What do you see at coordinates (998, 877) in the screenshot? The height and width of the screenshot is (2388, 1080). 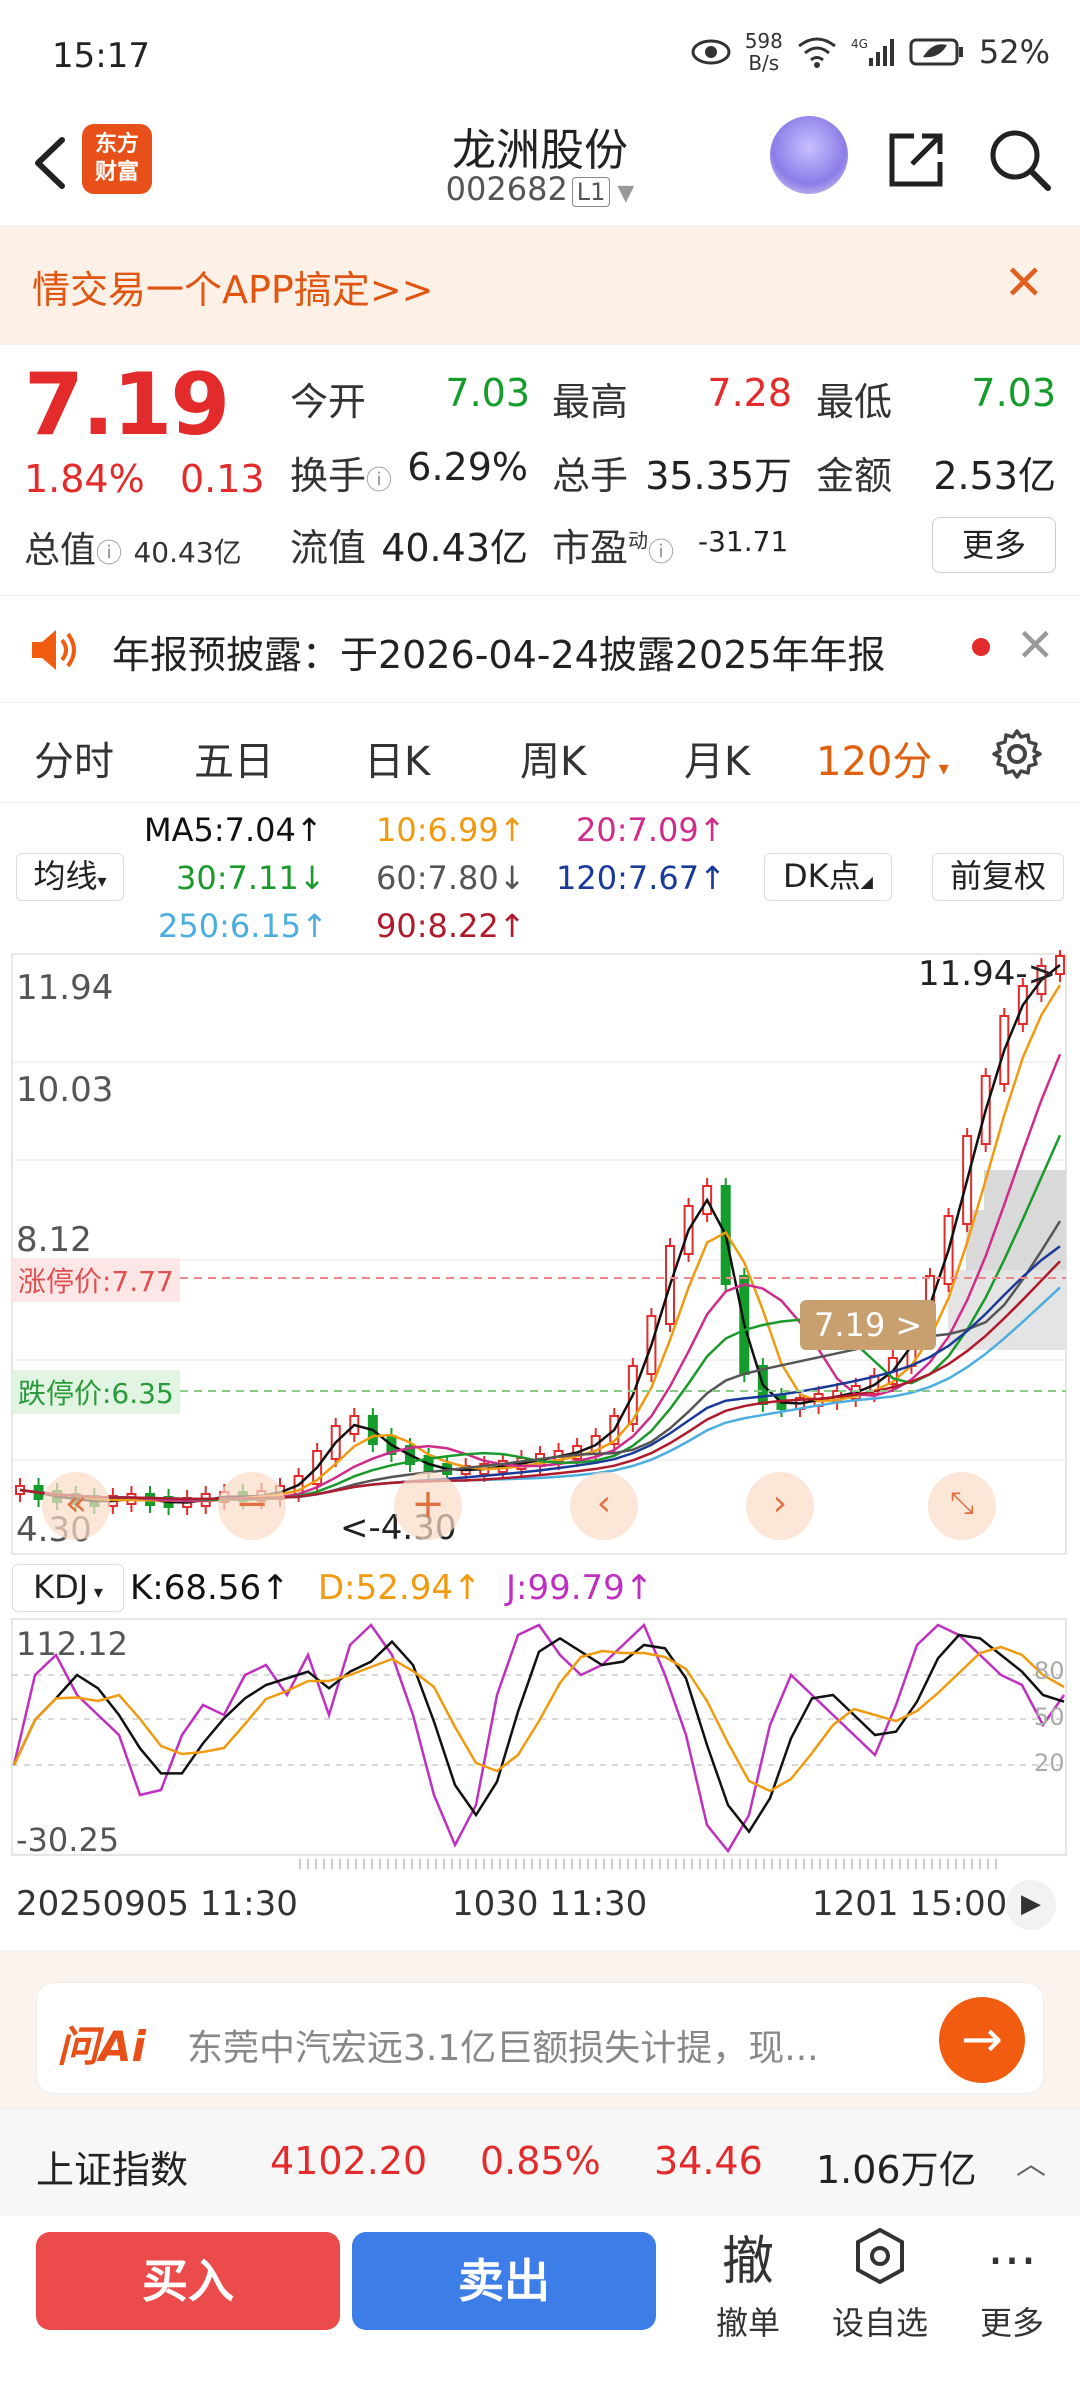 I see `price-adjust-button: 前复权` at bounding box center [998, 877].